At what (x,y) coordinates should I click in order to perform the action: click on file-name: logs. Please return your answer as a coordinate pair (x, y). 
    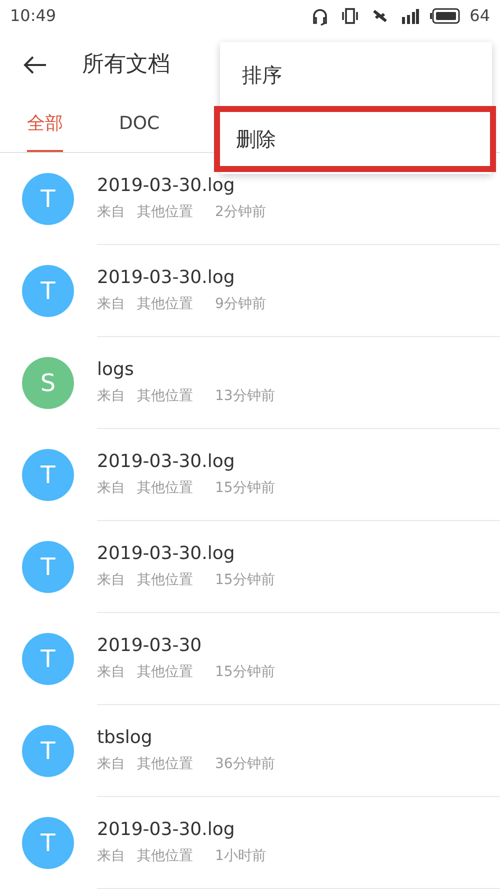
    Looking at the image, I should click on (298, 370).